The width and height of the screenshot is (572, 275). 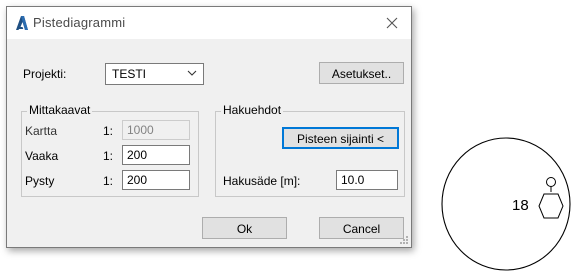 What do you see at coordinates (520, 205) in the screenshot?
I see `point-number-label: 18` at bounding box center [520, 205].